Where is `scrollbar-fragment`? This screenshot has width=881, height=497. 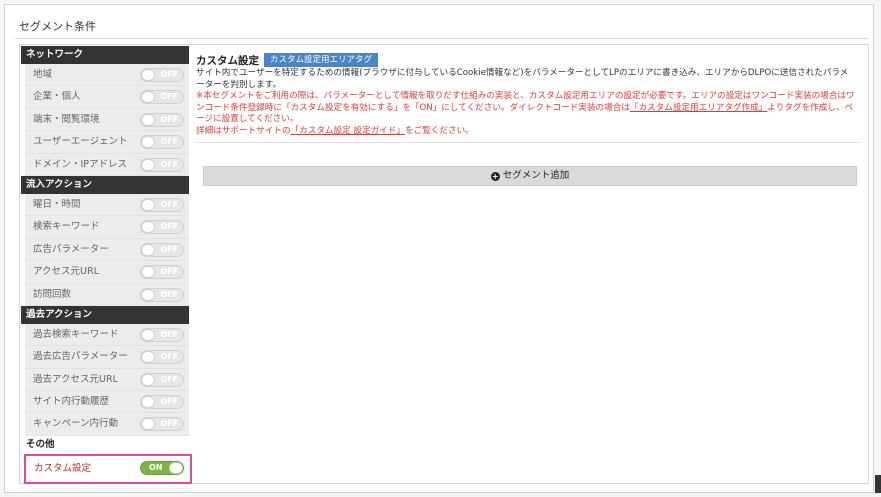
scrollbar-fragment is located at coordinates (878, 484).